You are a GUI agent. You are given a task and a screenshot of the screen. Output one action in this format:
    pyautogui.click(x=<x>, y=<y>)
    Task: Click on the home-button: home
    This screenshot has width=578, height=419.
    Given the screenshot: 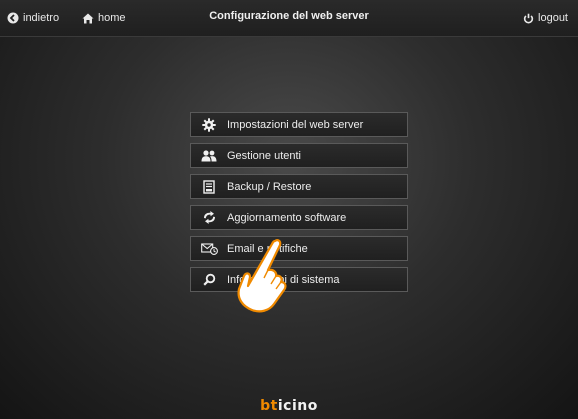 What is the action you would take?
    pyautogui.click(x=104, y=18)
    